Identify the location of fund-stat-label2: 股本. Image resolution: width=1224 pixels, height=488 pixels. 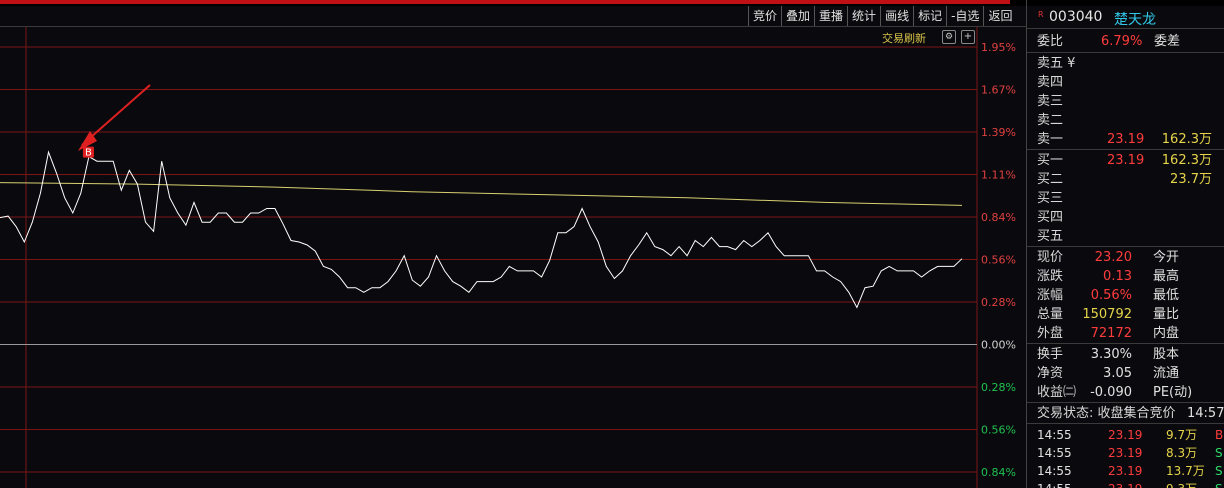
(1166, 354).